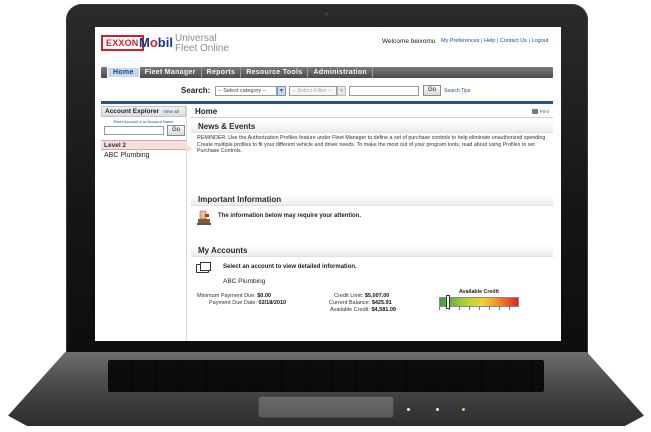  What do you see at coordinates (479, 292) in the screenshot?
I see `available-credit-title: Available Credit` at bounding box center [479, 292].